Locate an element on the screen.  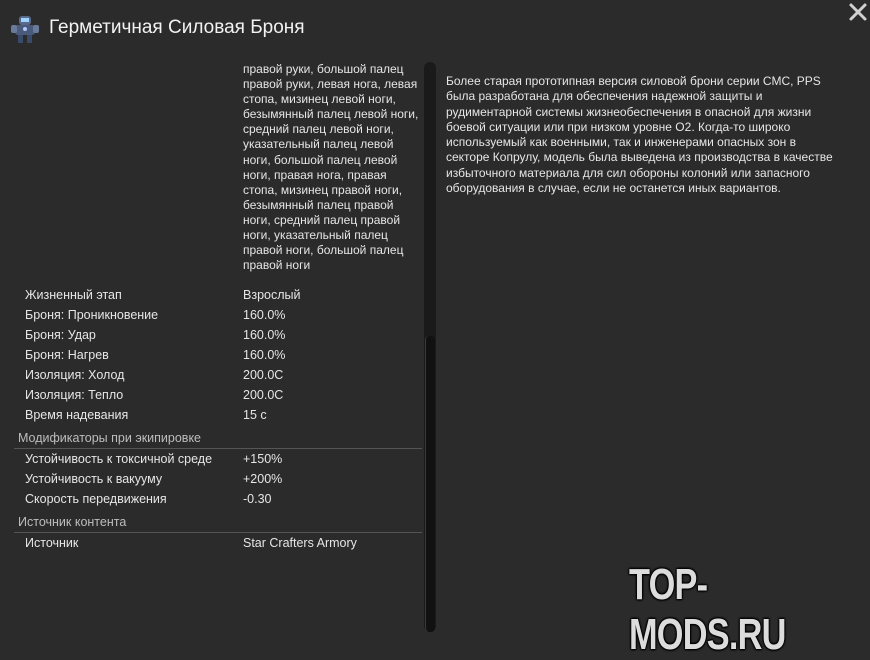
scrollbar-thumb is located at coordinates (430, 484).